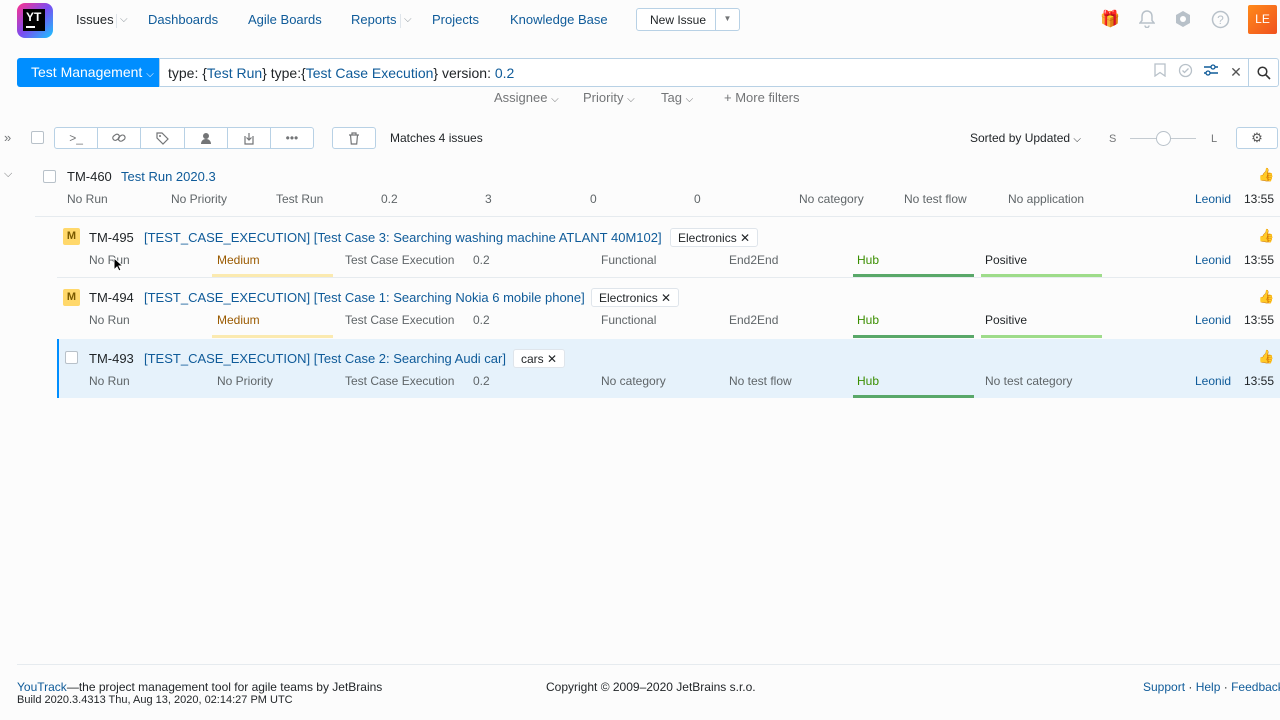 The width and height of the screenshot is (1280, 720). What do you see at coordinates (163, 138) in the screenshot?
I see `tag-icon` at bounding box center [163, 138].